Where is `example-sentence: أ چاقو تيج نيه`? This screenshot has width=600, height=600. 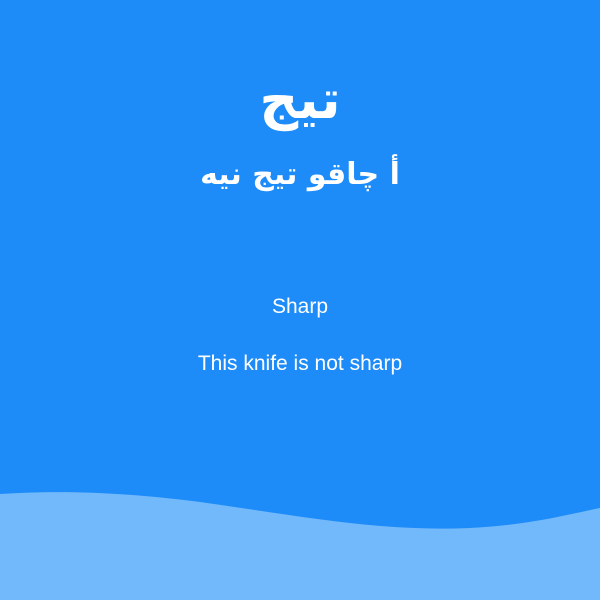
example-sentence: أ چاقو تيج نيه is located at coordinates (300, 174).